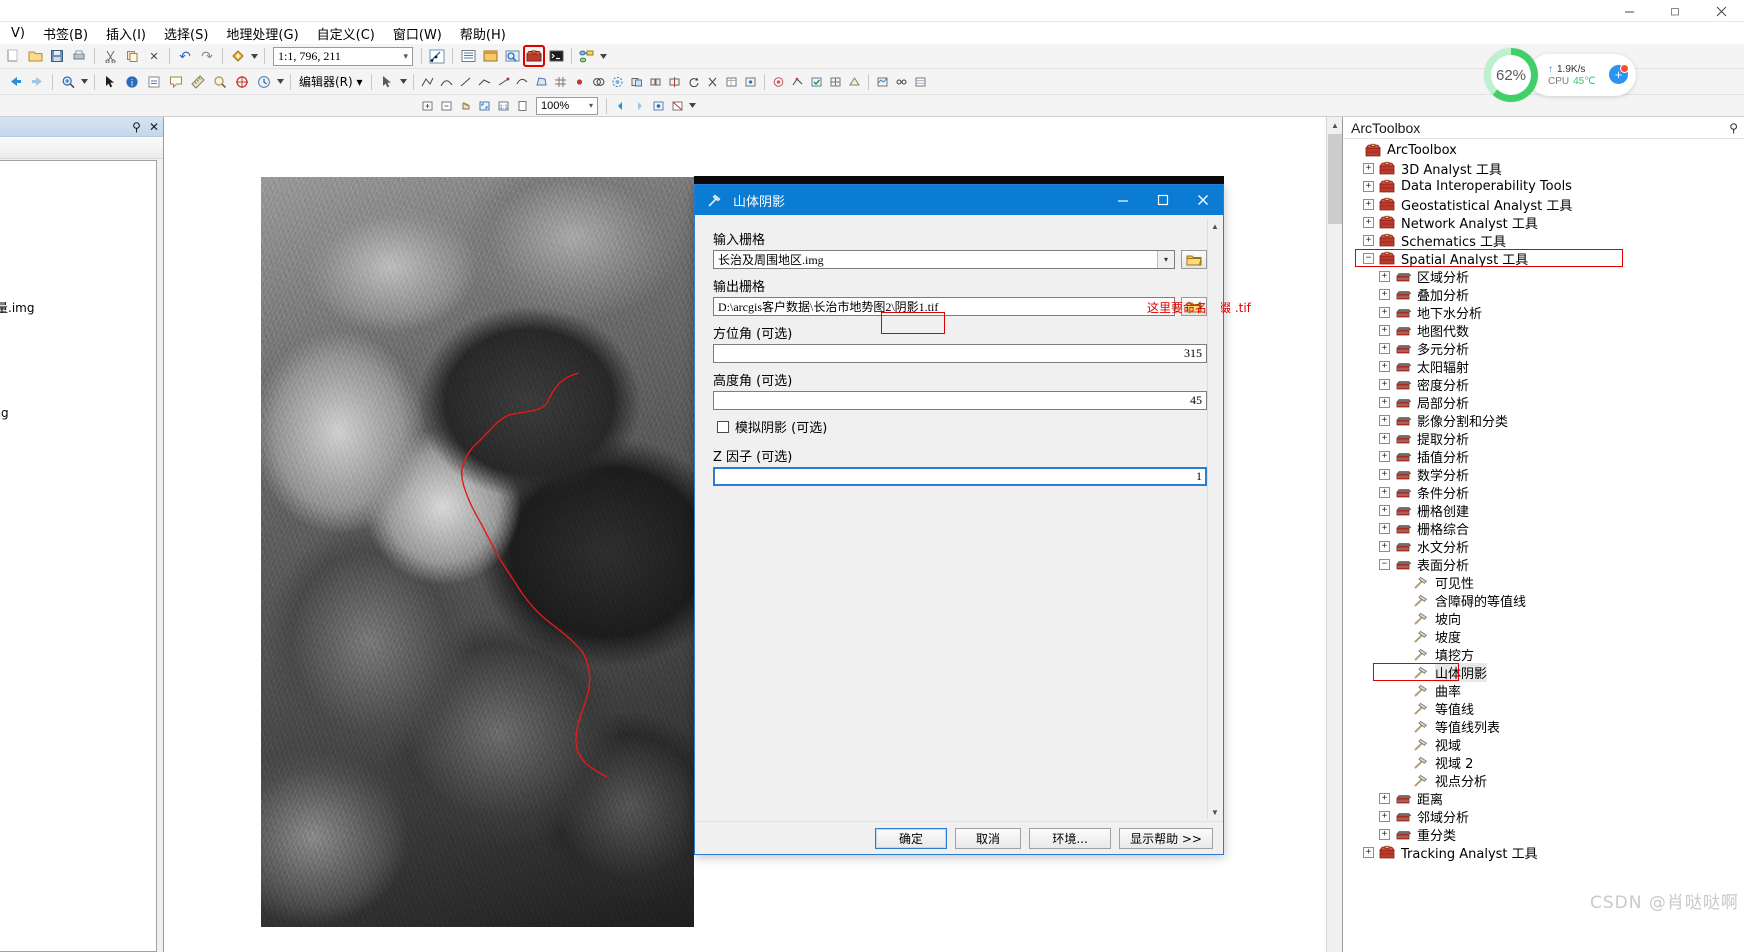 Image resolution: width=1744 pixels, height=952 pixels. I want to click on toolbox-tree-node: +3D Analyst 工具, so click(1543, 168).